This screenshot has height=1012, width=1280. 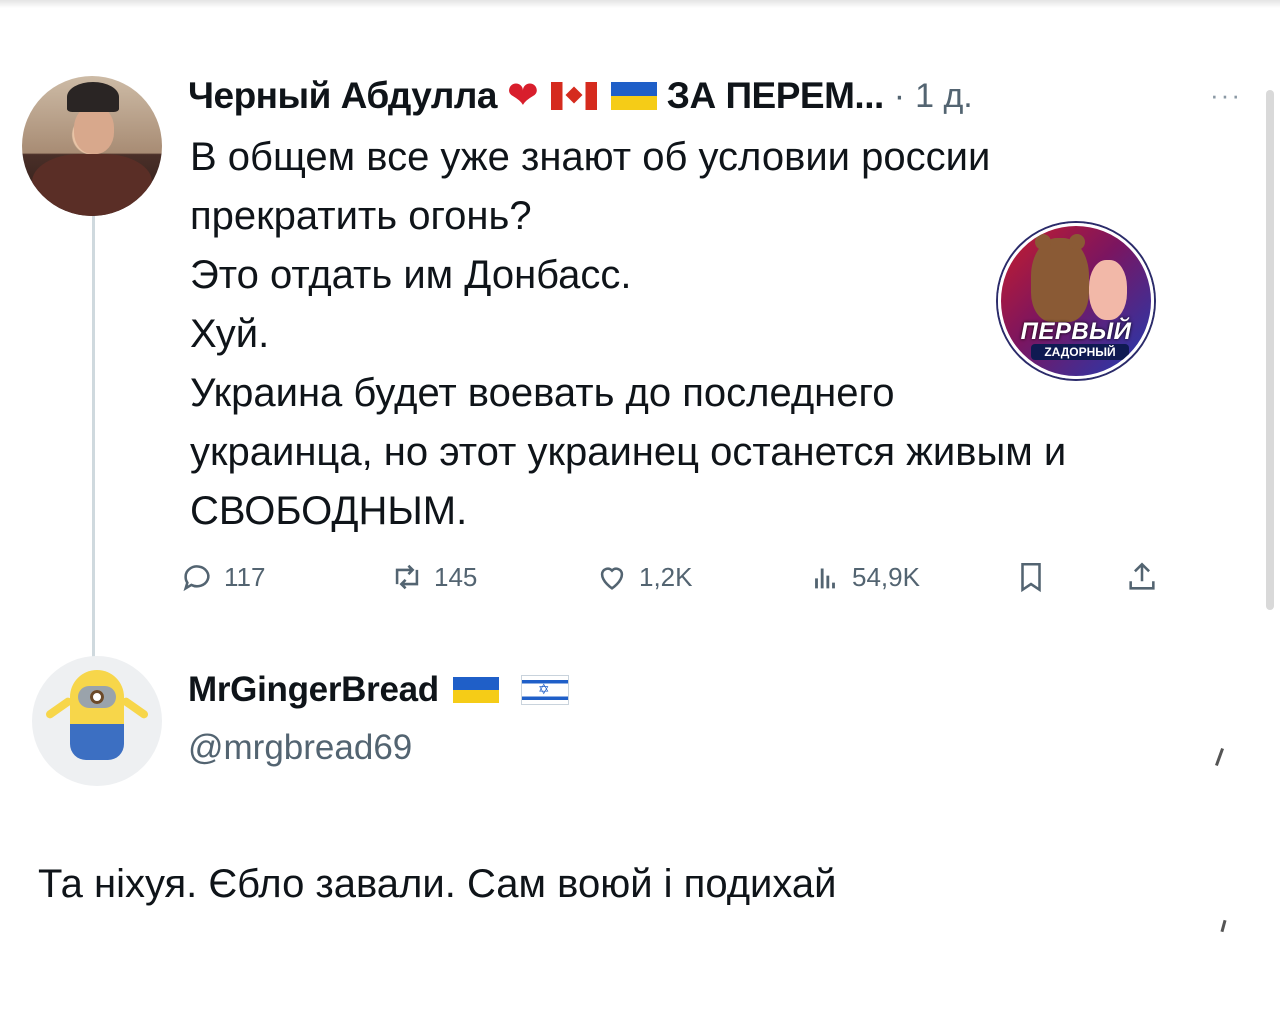 I want to click on views-icon, so click(x=825, y=578).